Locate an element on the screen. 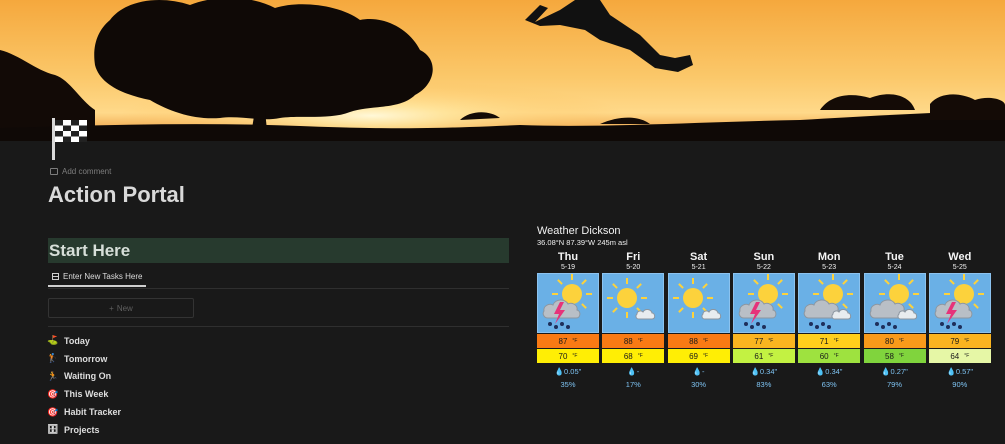  forecast-day-mon: Mon 5-23 71 °F 60 °F 💧0.34" 63% is located at coordinates (829, 320).